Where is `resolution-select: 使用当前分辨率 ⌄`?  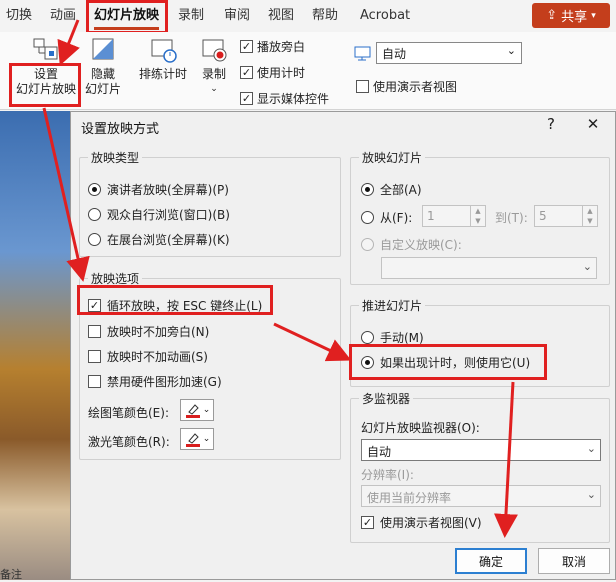 resolution-select: 使用当前分辨率 ⌄ is located at coordinates (481, 496).